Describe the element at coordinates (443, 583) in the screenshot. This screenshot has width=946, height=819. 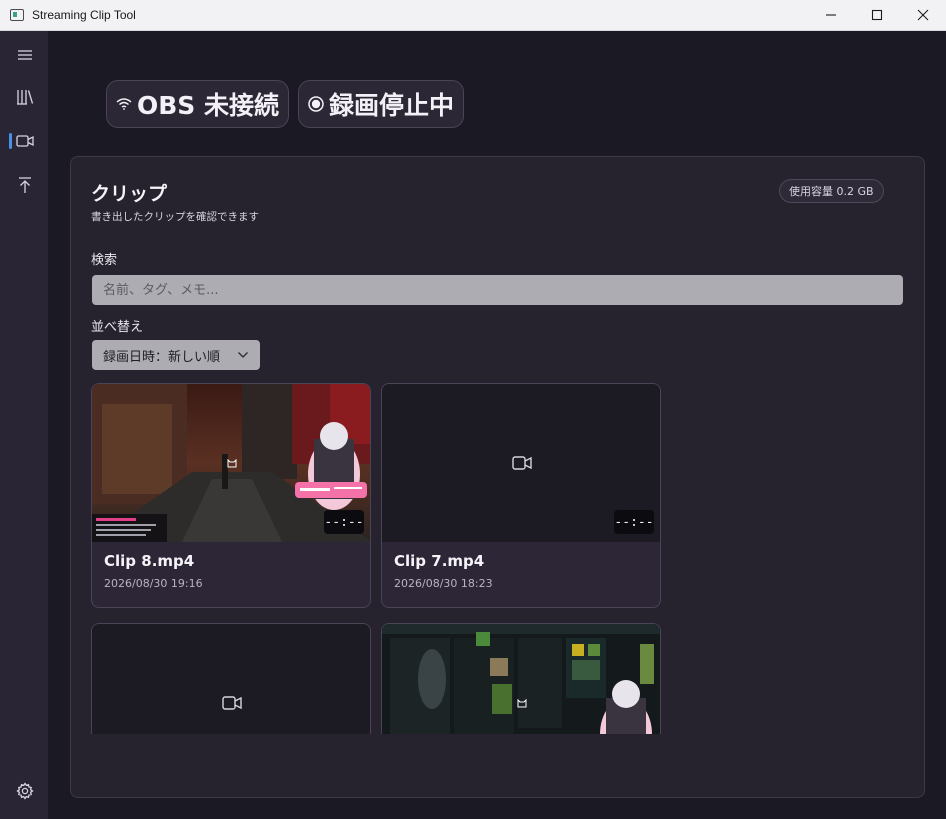
I see `clip-date: 2026/08/30 18:23` at that location.